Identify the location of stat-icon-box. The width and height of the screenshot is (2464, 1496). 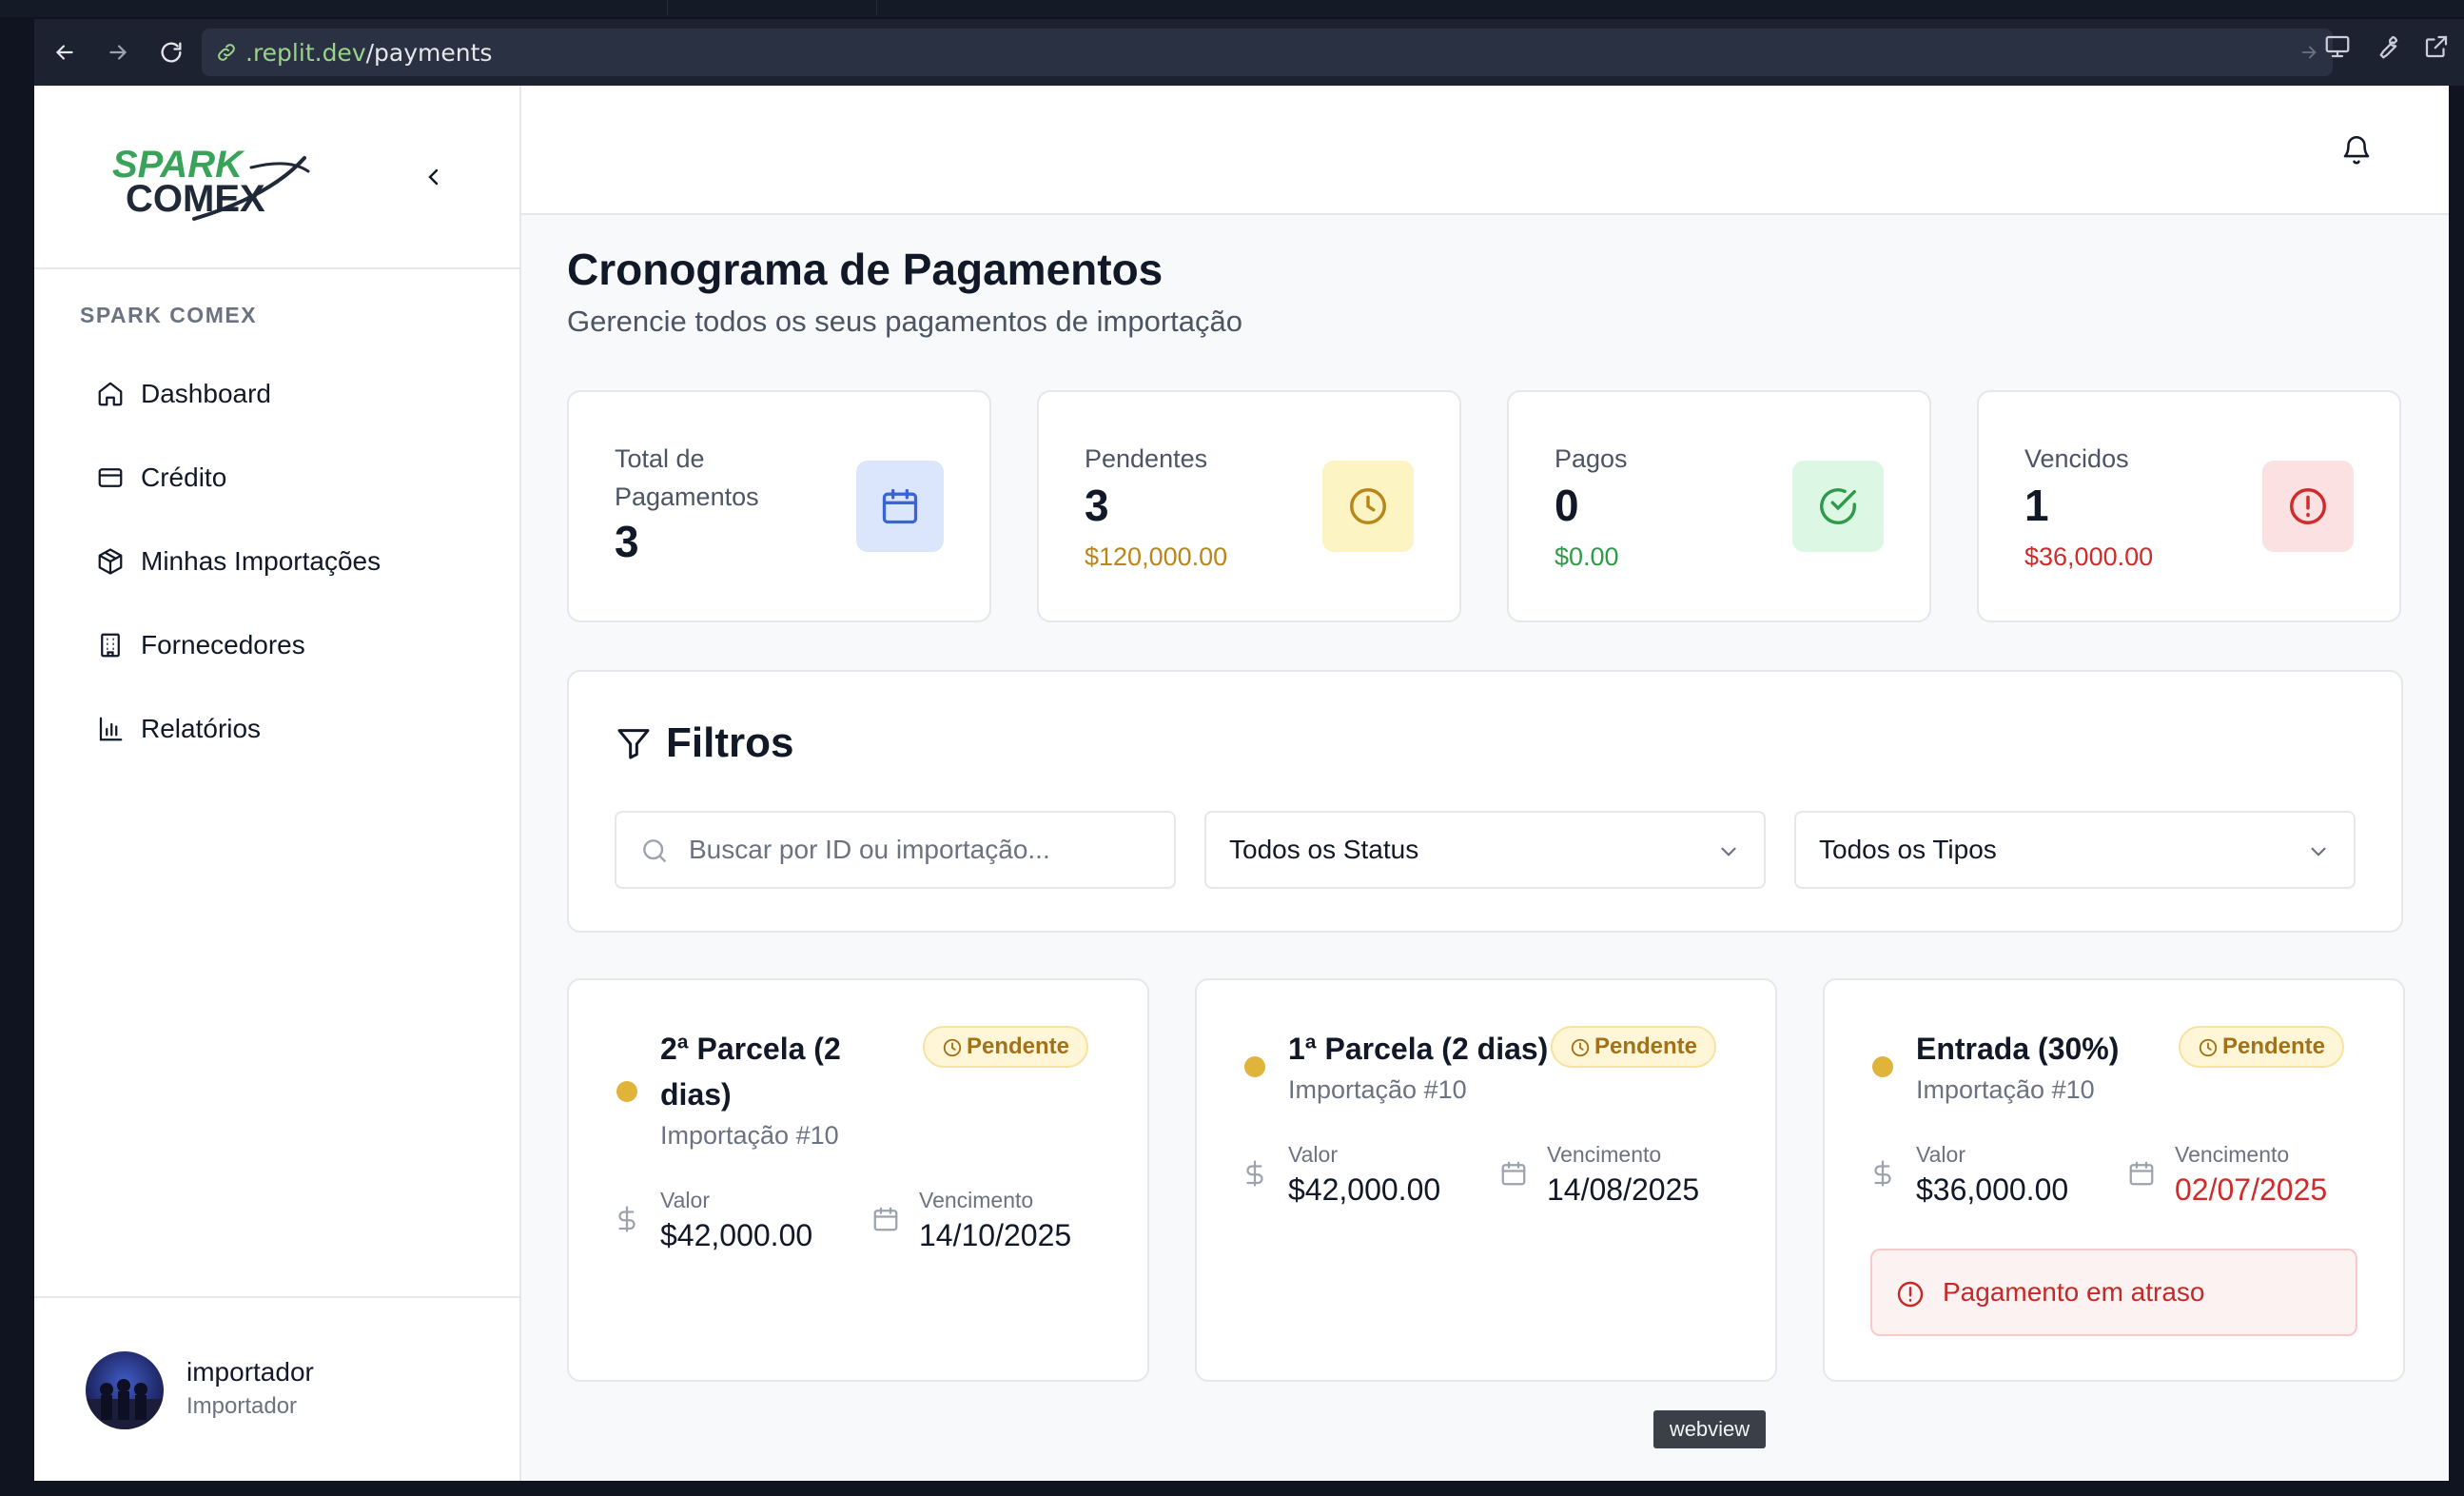
(1838, 506).